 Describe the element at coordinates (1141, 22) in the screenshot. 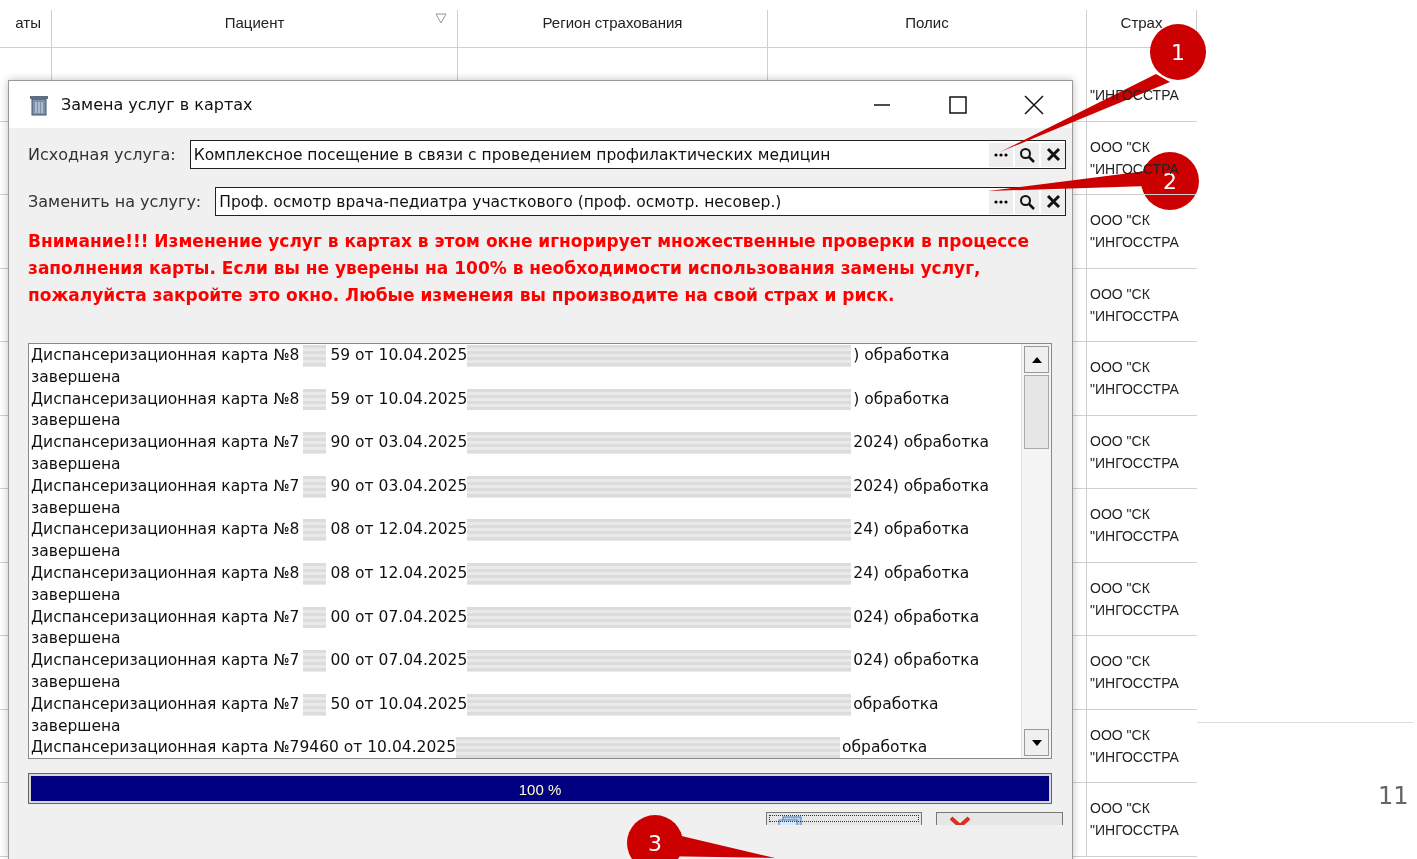

I see `column-header: Страх` at that location.